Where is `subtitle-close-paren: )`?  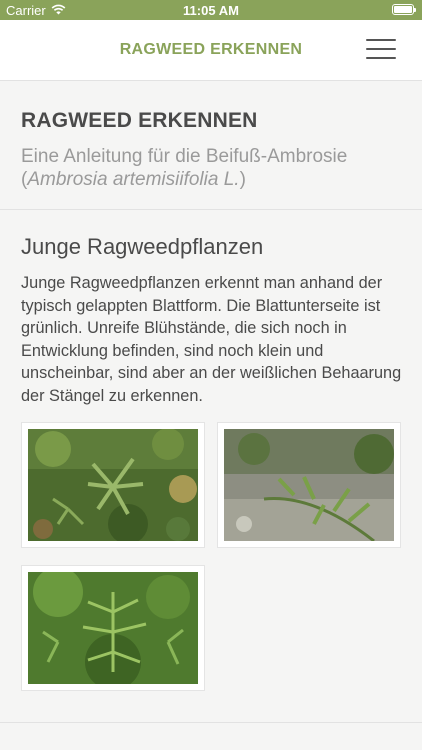 subtitle-close-paren: ) is located at coordinates (242, 179).